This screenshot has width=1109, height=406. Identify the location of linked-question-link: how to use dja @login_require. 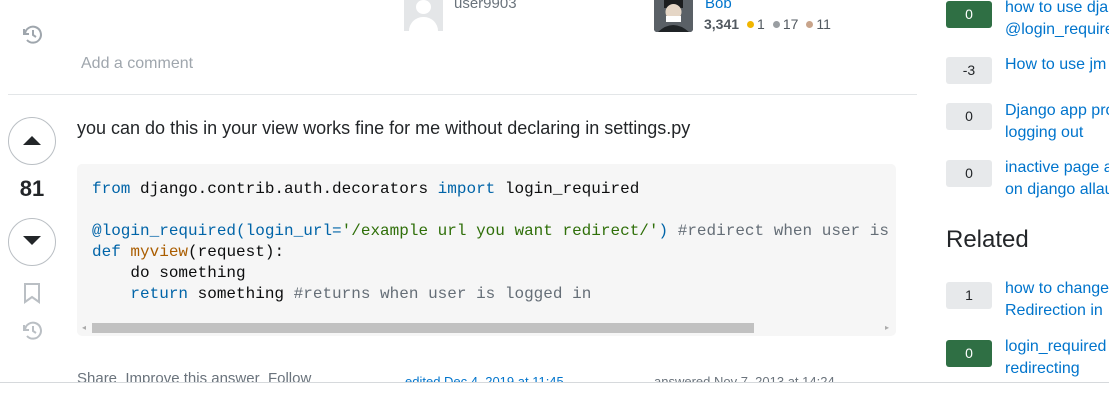
(1057, 20).